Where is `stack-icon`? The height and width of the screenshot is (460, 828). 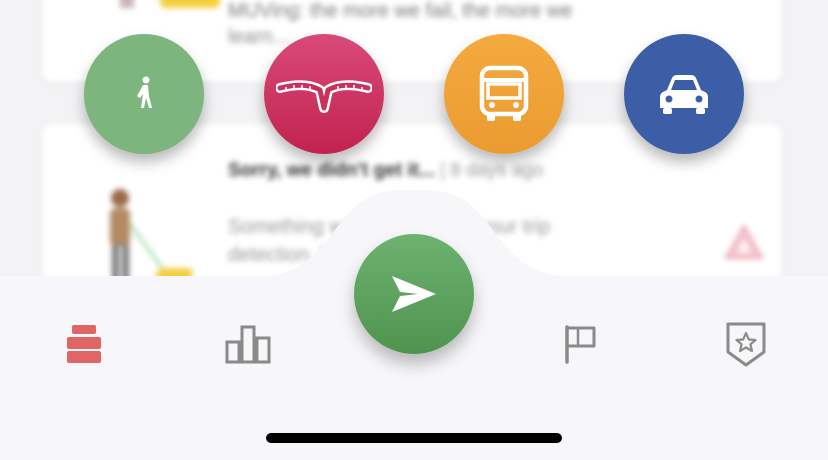
stack-icon is located at coordinates (84, 344).